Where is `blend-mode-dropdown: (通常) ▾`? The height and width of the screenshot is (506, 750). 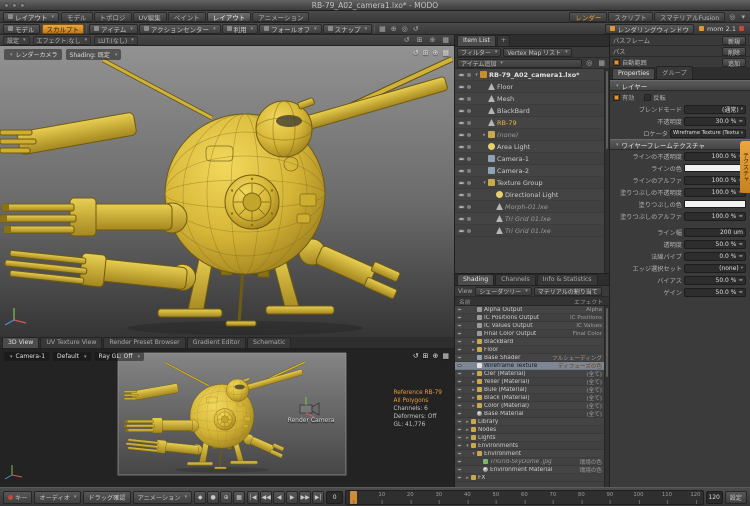
blend-mode-dropdown: (通常) ▾ is located at coordinates (715, 109).